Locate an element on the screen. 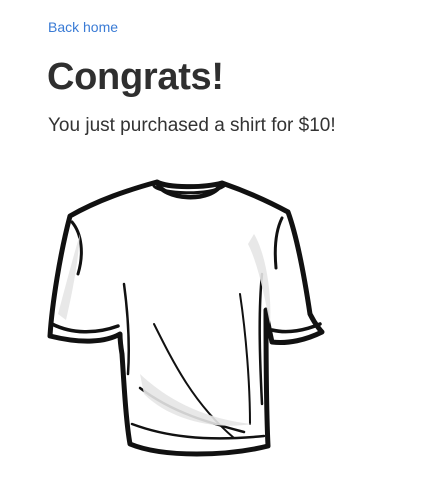 This screenshot has height=503, width=441. purchase-message: You just purchased a shirt for $10! is located at coordinates (192, 125).